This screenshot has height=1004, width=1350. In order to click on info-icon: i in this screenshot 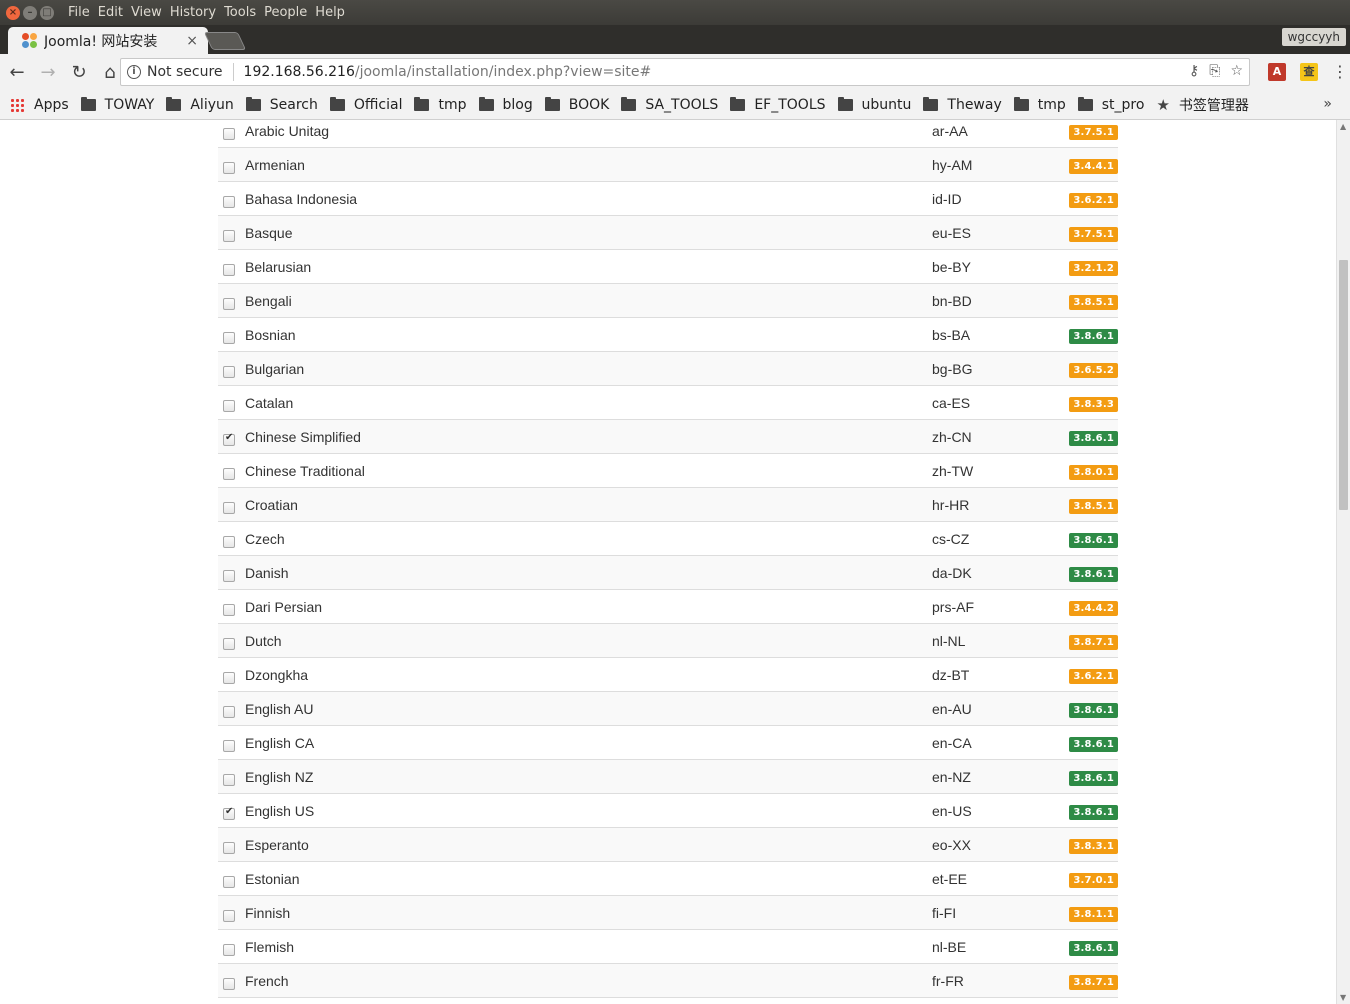, I will do `click(134, 72)`.